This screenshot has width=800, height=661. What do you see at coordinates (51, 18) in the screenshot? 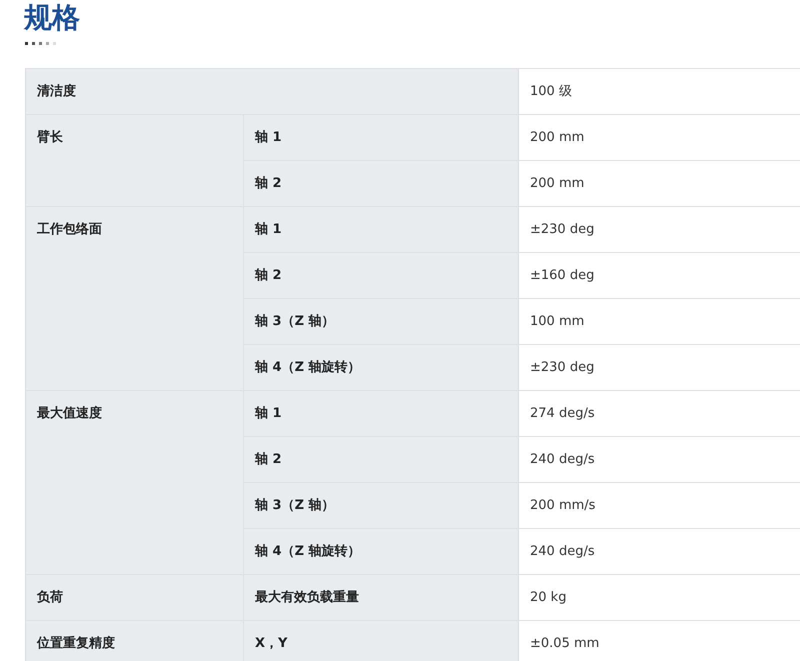
I see `section-title: 规格` at bounding box center [51, 18].